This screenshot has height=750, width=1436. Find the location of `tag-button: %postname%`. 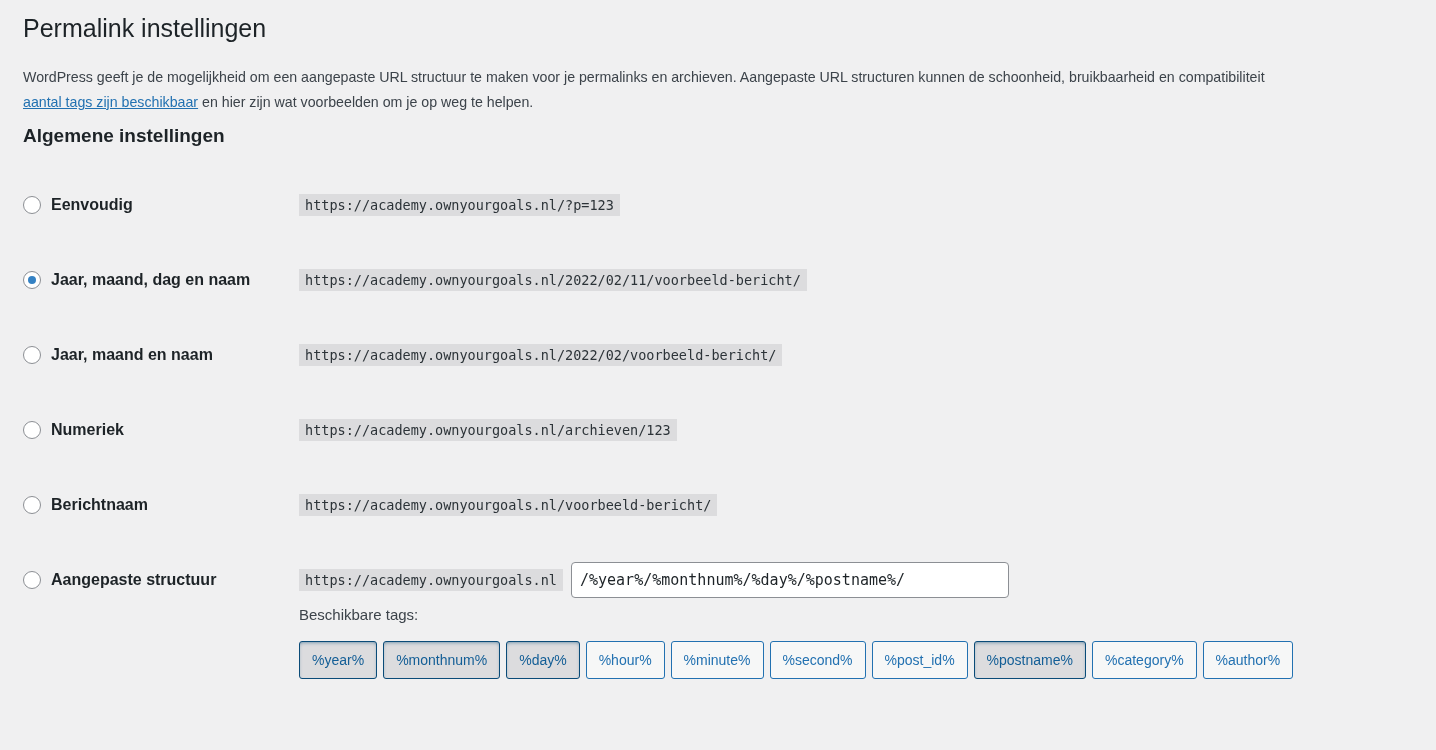

tag-button: %postname% is located at coordinates (1029, 660).